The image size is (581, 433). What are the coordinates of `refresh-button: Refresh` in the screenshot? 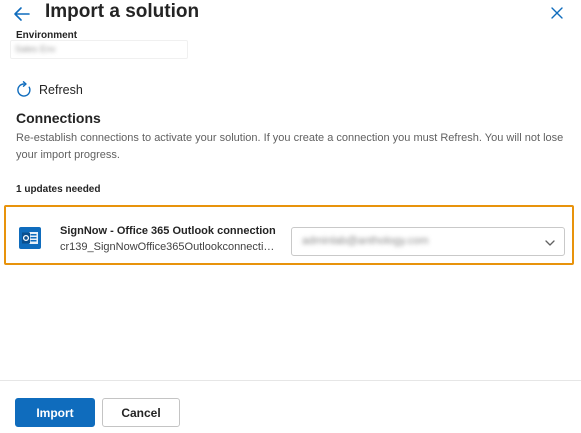 It's located at (49, 90).